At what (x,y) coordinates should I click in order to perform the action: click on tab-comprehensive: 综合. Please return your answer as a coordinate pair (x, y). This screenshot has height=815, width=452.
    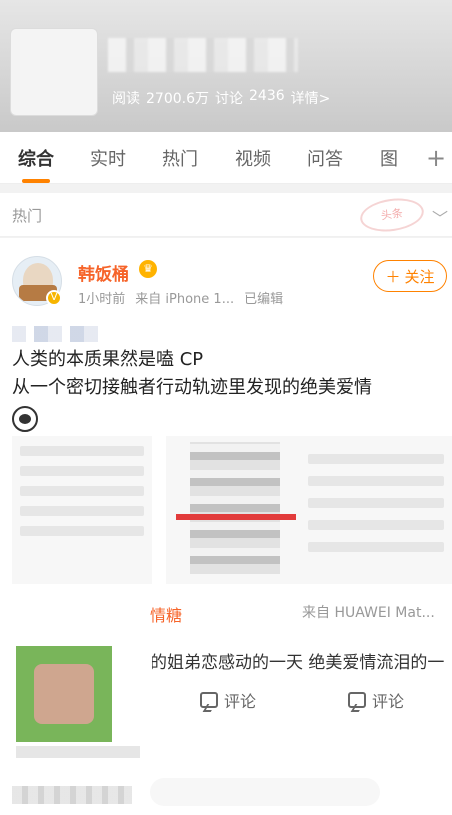
    Looking at the image, I should click on (36, 164).